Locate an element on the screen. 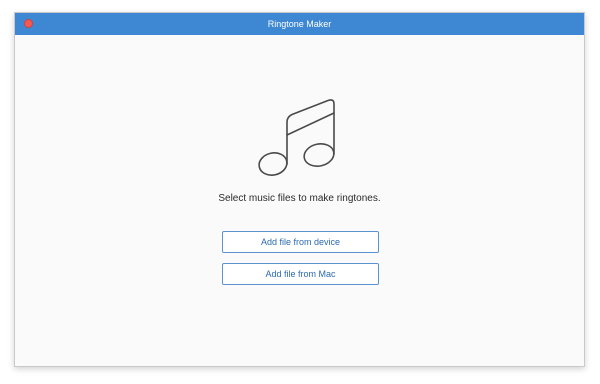  title-bar: Ringtone Maker is located at coordinates (299, 24).